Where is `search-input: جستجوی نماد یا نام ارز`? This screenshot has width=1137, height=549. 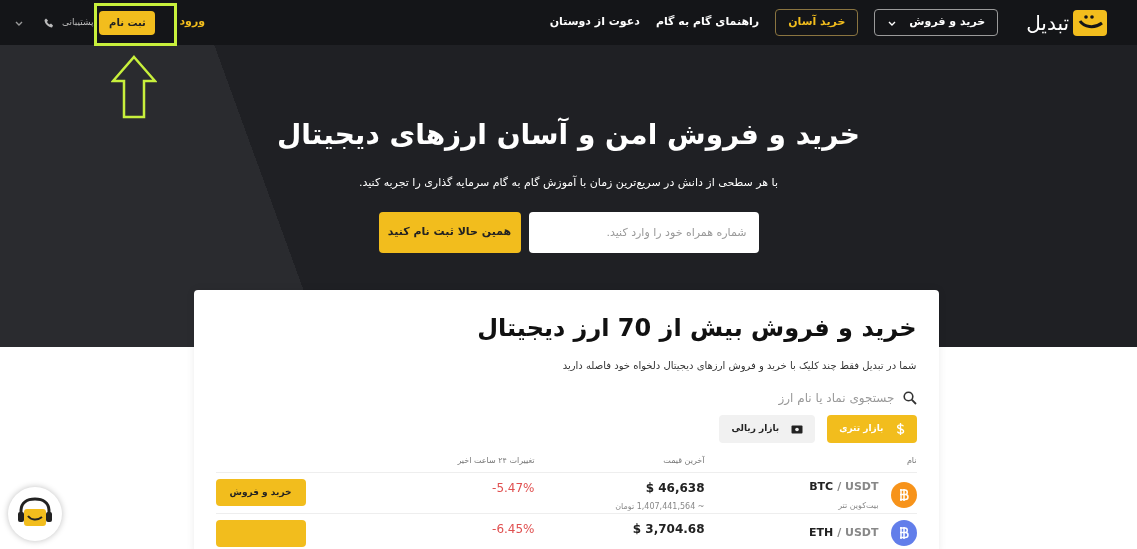 search-input: جستجوی نماد یا نام ارز is located at coordinates (794, 398).